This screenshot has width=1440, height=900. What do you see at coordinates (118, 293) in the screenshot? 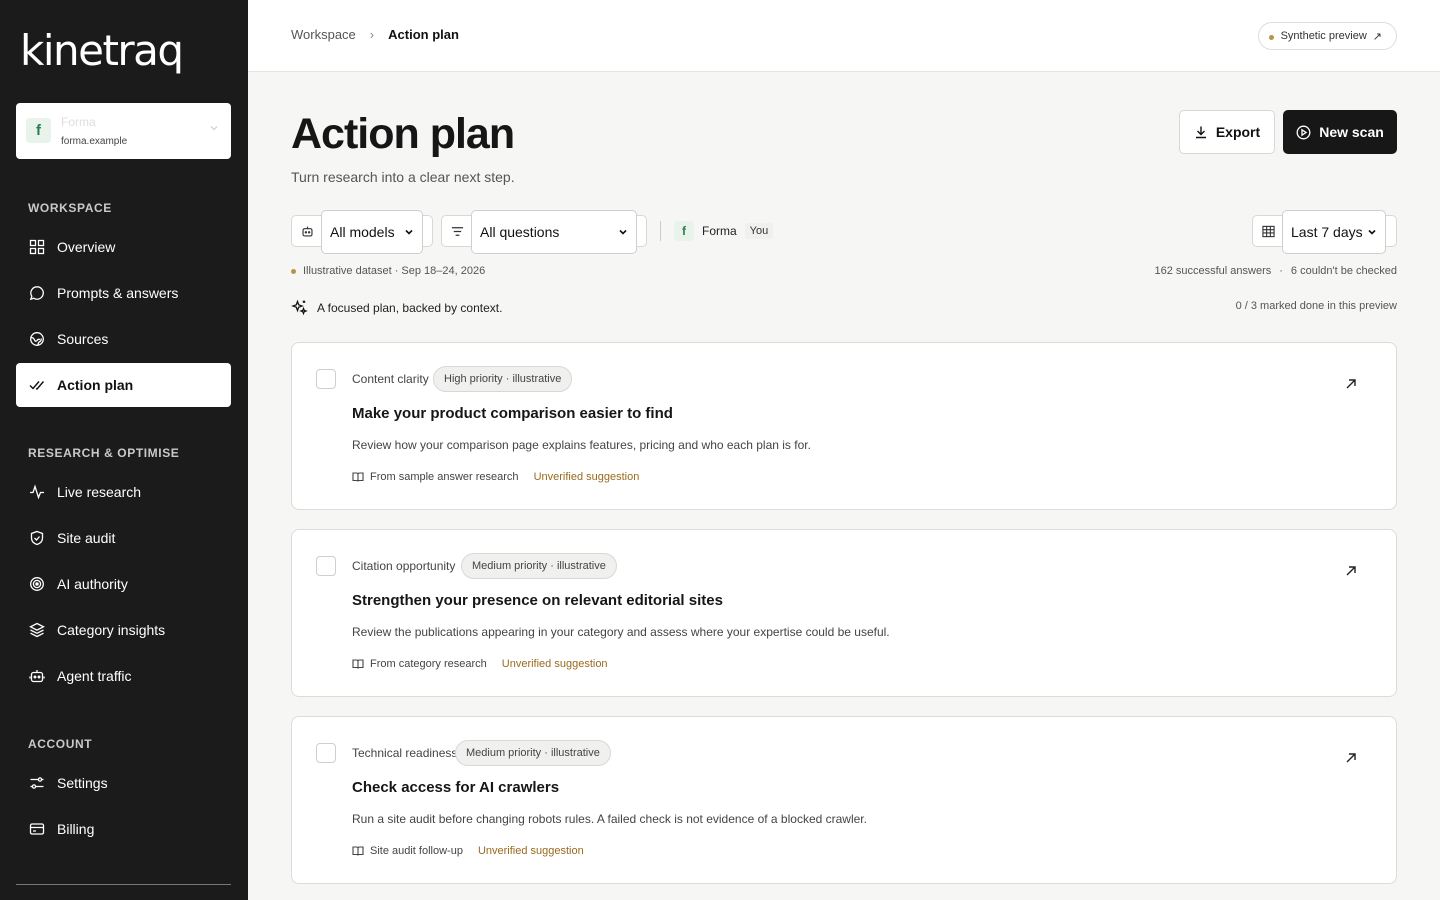
I see `sidebar-item-label: Prompts & answers` at bounding box center [118, 293].